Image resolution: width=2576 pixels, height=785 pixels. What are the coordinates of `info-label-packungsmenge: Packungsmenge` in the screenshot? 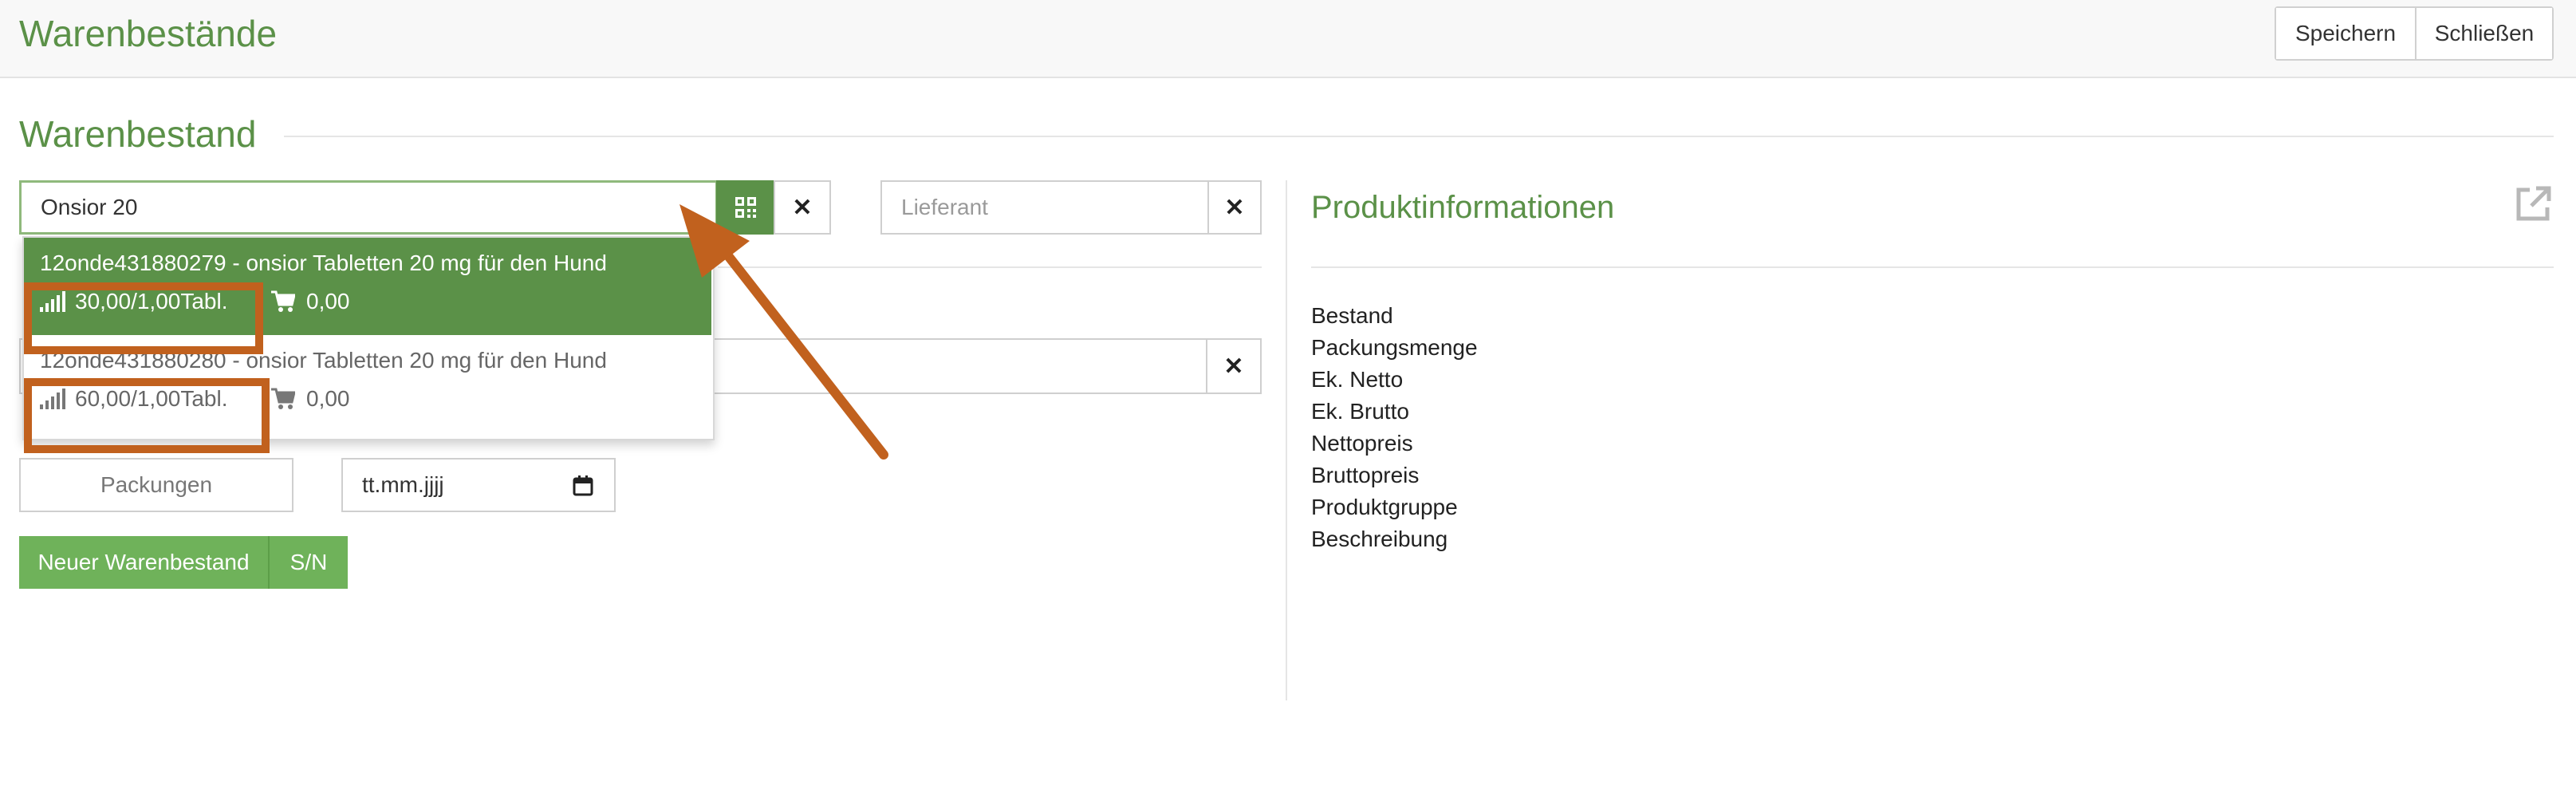 It's located at (1394, 347).